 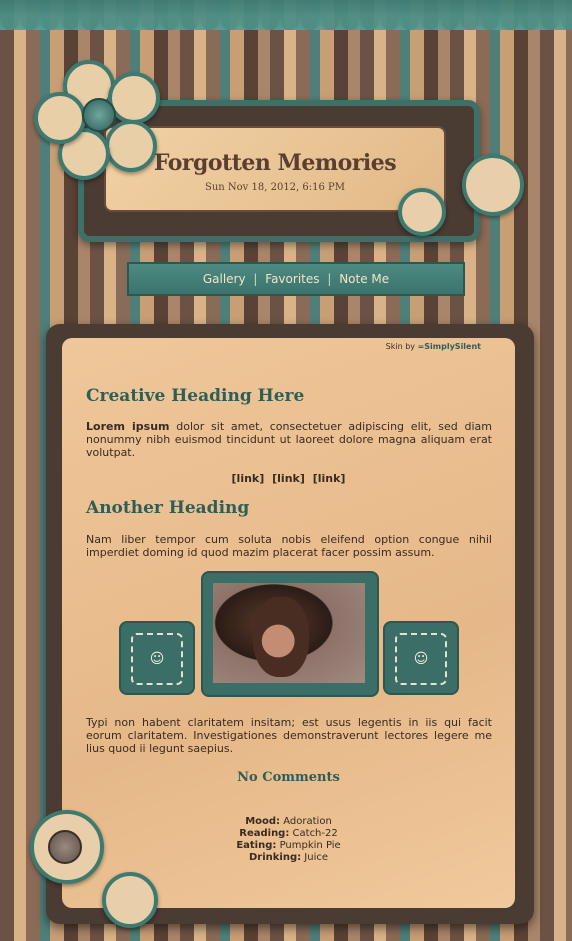 What do you see at coordinates (248, 478) in the screenshot?
I see `link-1: [link]` at bounding box center [248, 478].